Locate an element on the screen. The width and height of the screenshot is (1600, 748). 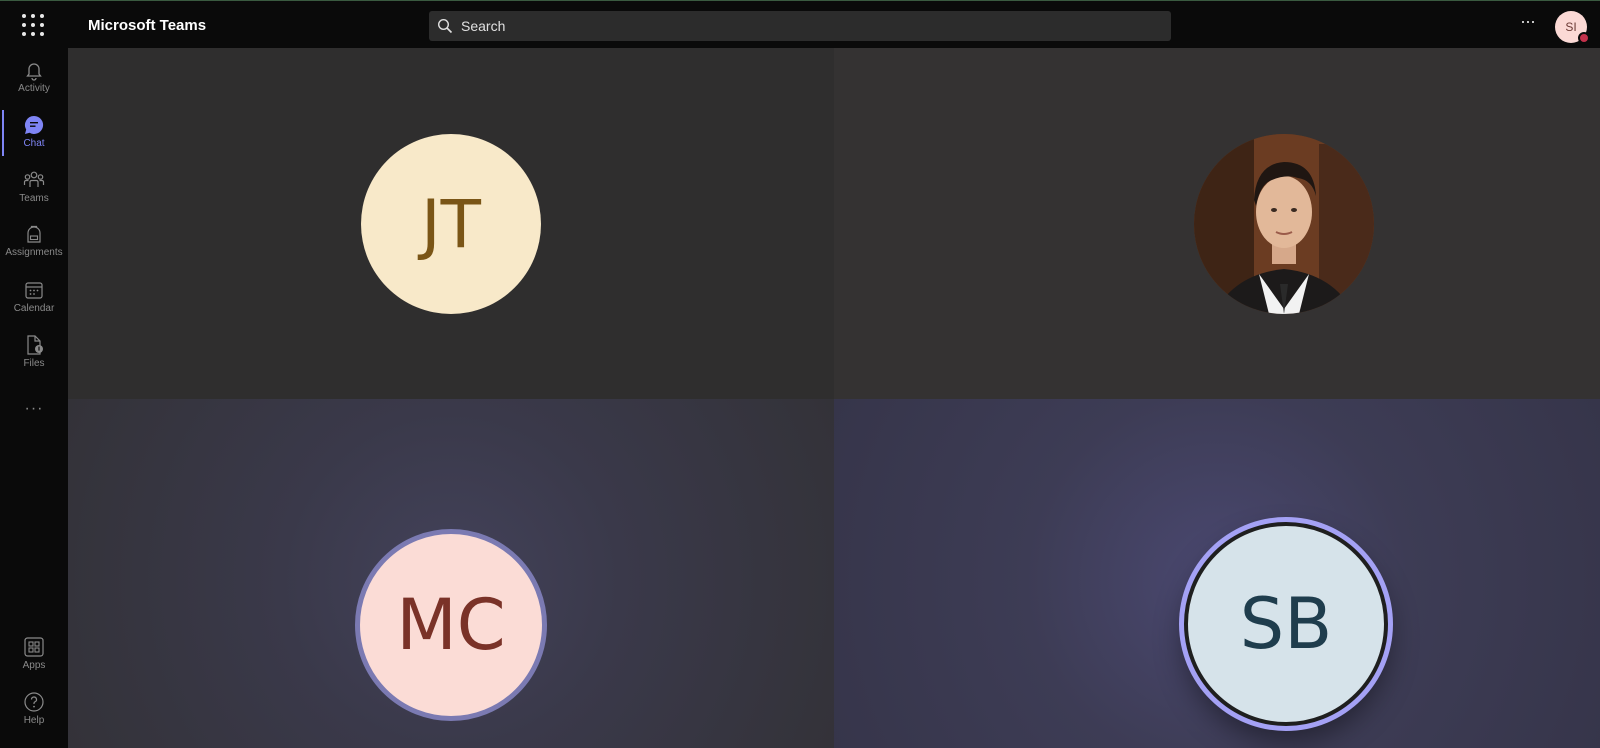
rail-item-activity: Activity is located at coordinates (34, 76).